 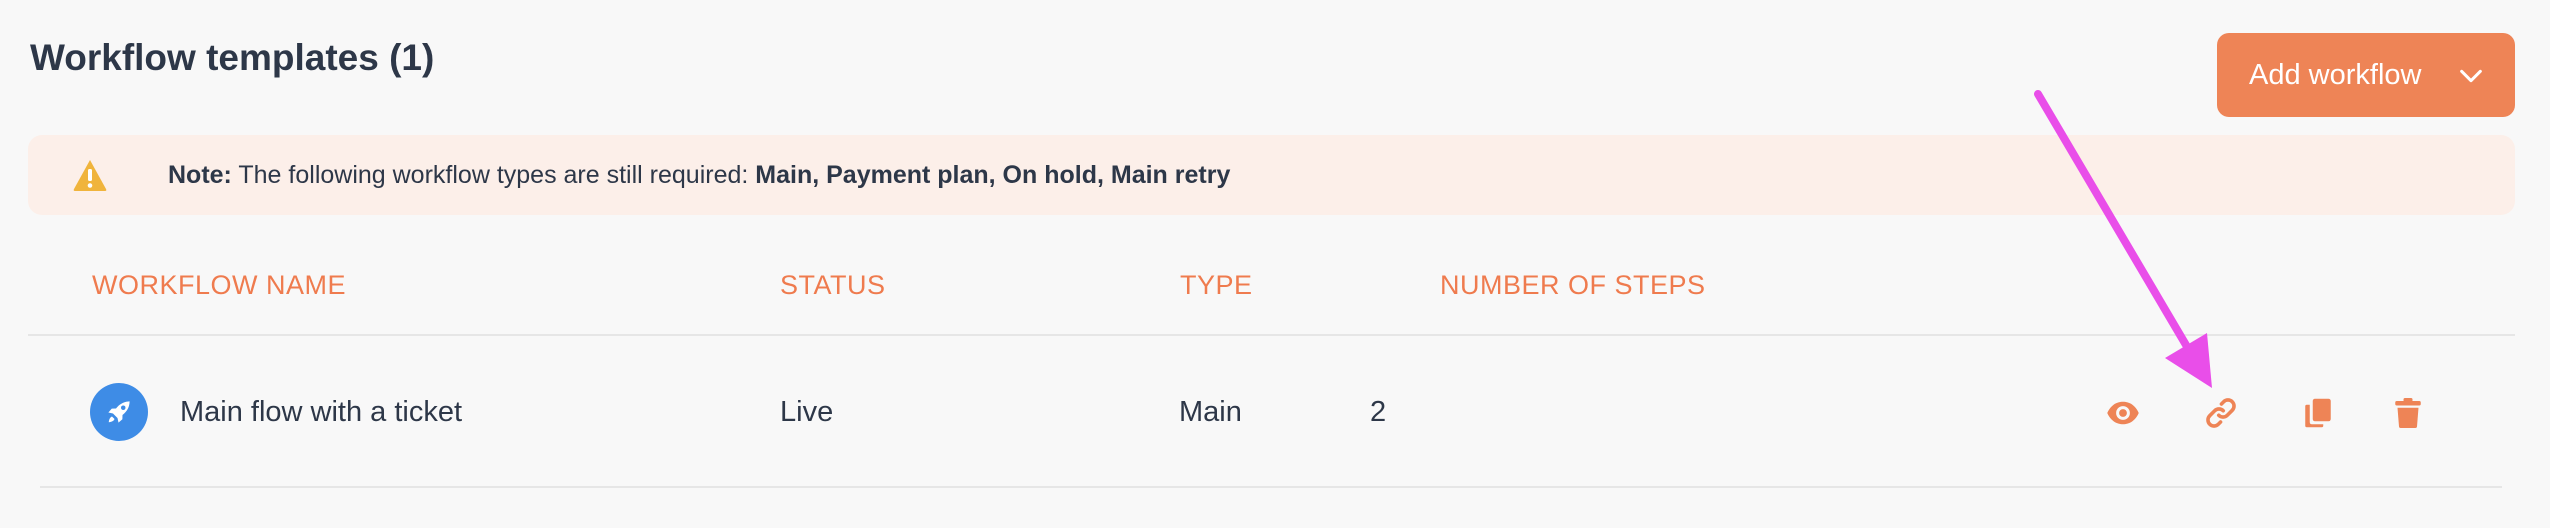 I want to click on duplicate-button, so click(x=2318, y=413).